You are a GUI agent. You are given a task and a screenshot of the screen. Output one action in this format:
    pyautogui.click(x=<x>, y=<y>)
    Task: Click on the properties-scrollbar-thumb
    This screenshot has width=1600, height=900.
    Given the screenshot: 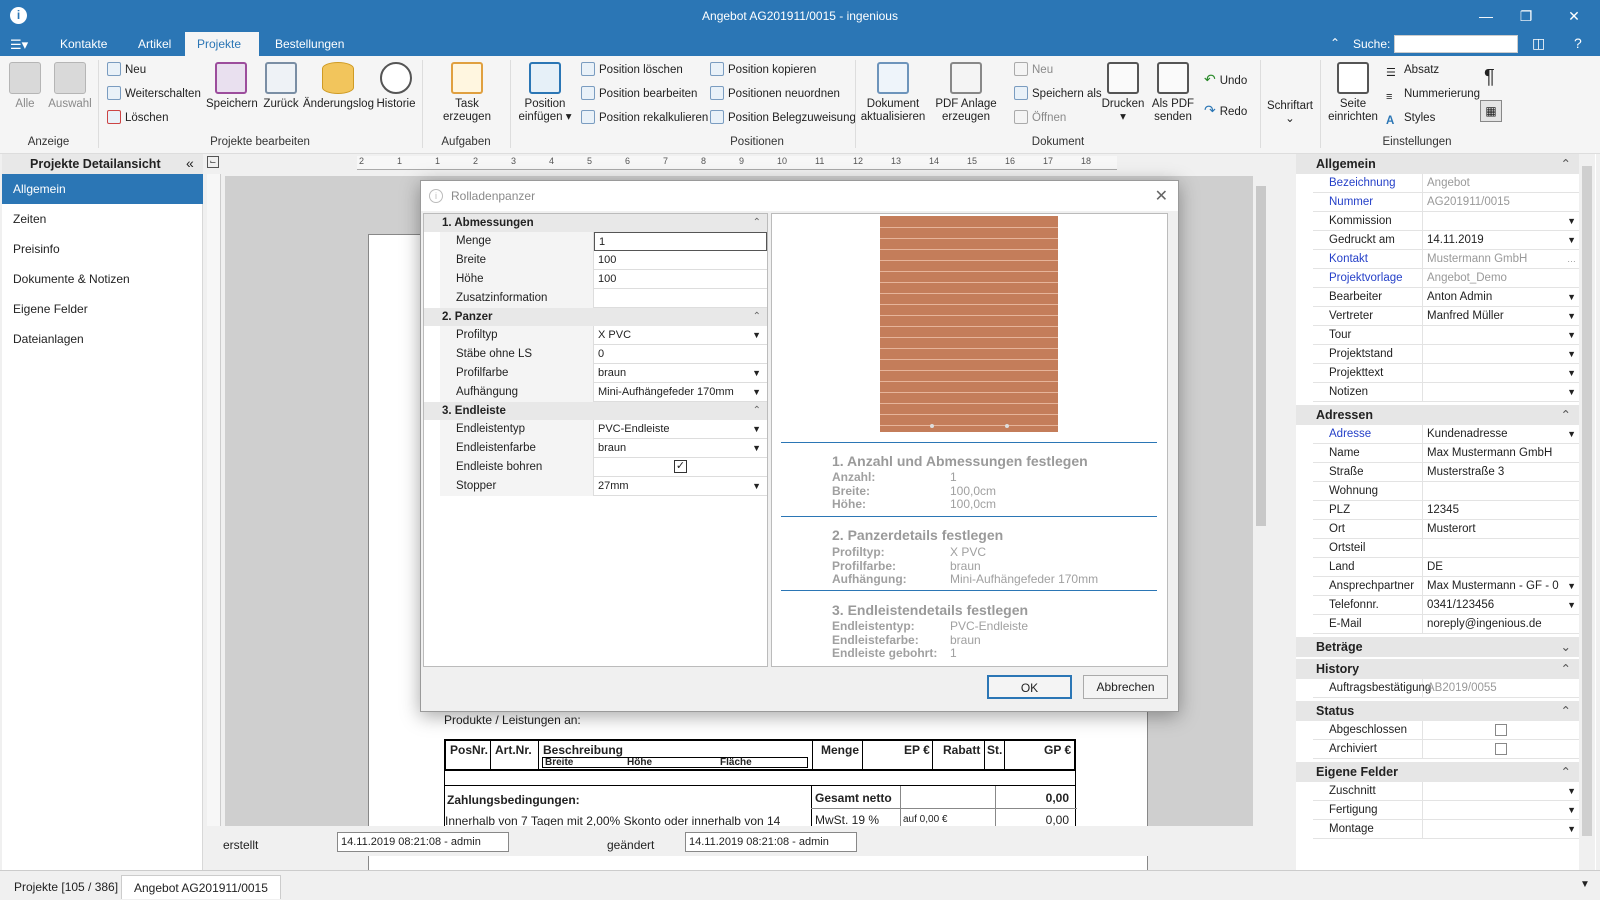 What is the action you would take?
    pyautogui.click(x=1587, y=501)
    